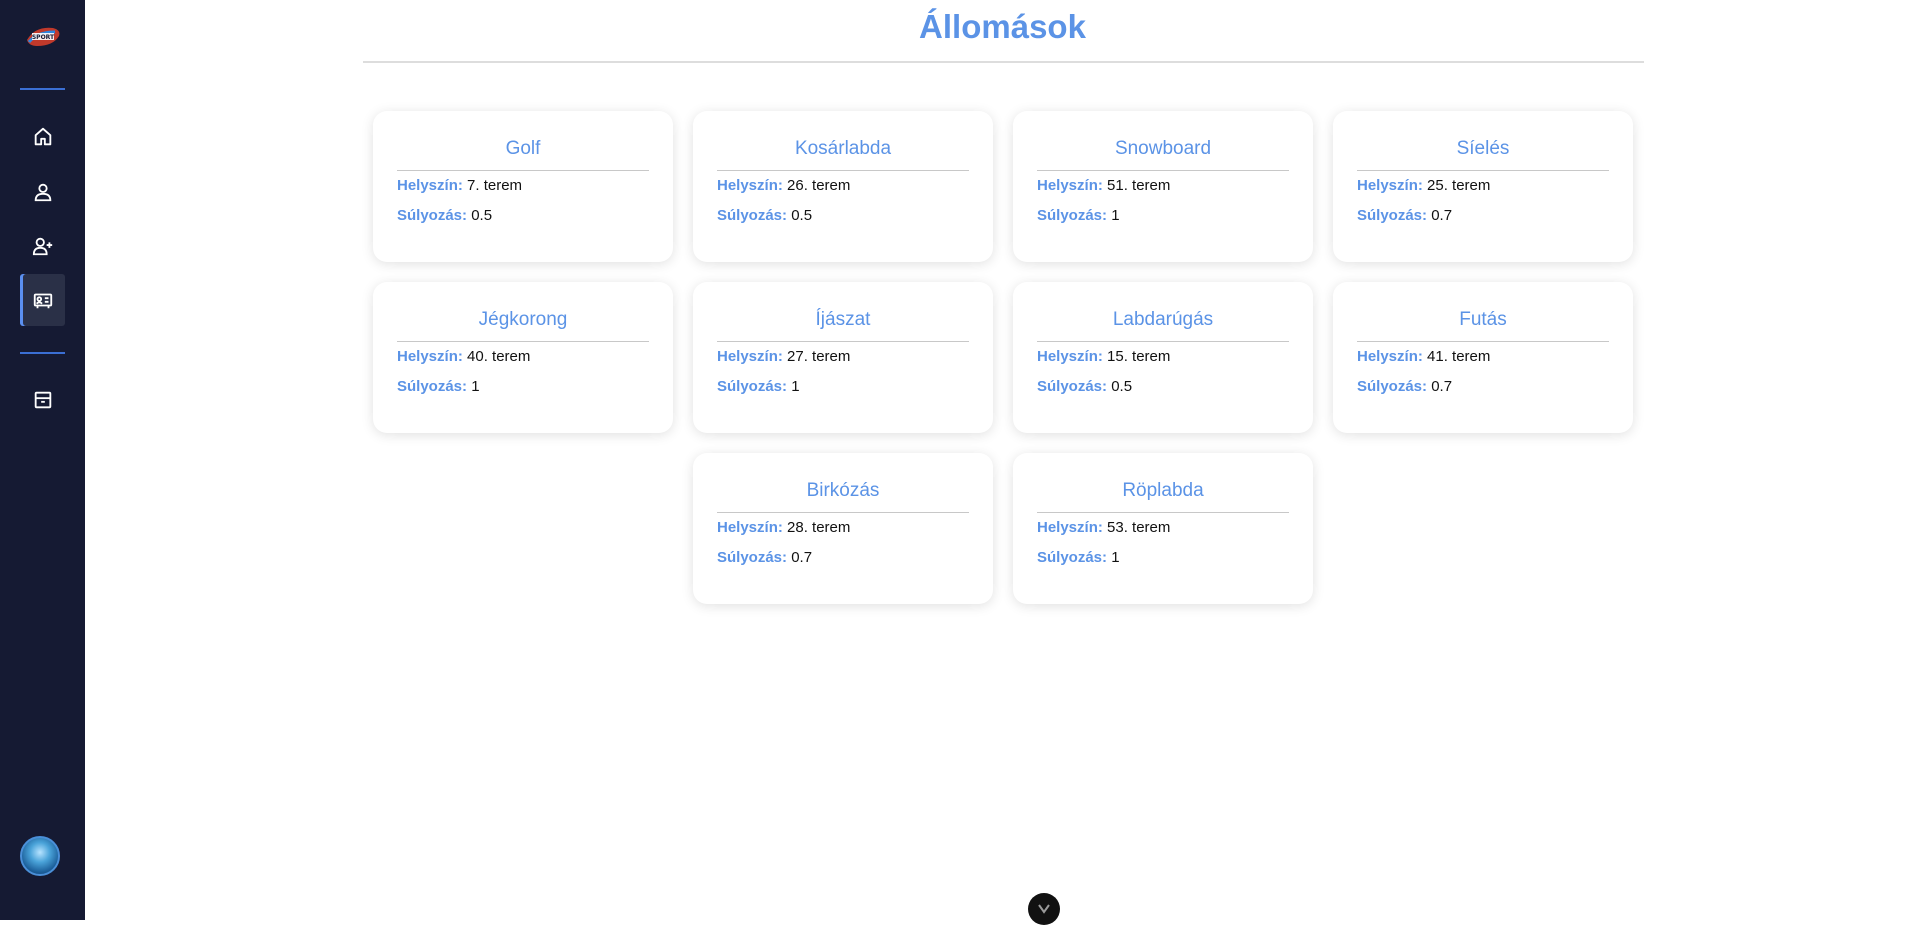 The height and width of the screenshot is (925, 1920). Describe the element at coordinates (819, 527) in the screenshot. I see `station-location: 28. terem` at that location.